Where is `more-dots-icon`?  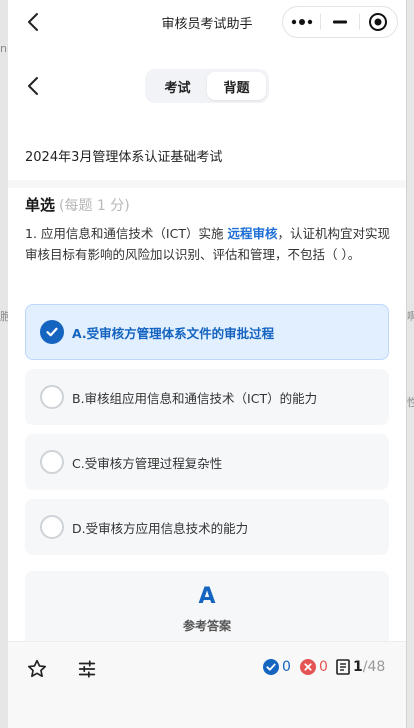
more-dots-icon is located at coordinates (301, 22).